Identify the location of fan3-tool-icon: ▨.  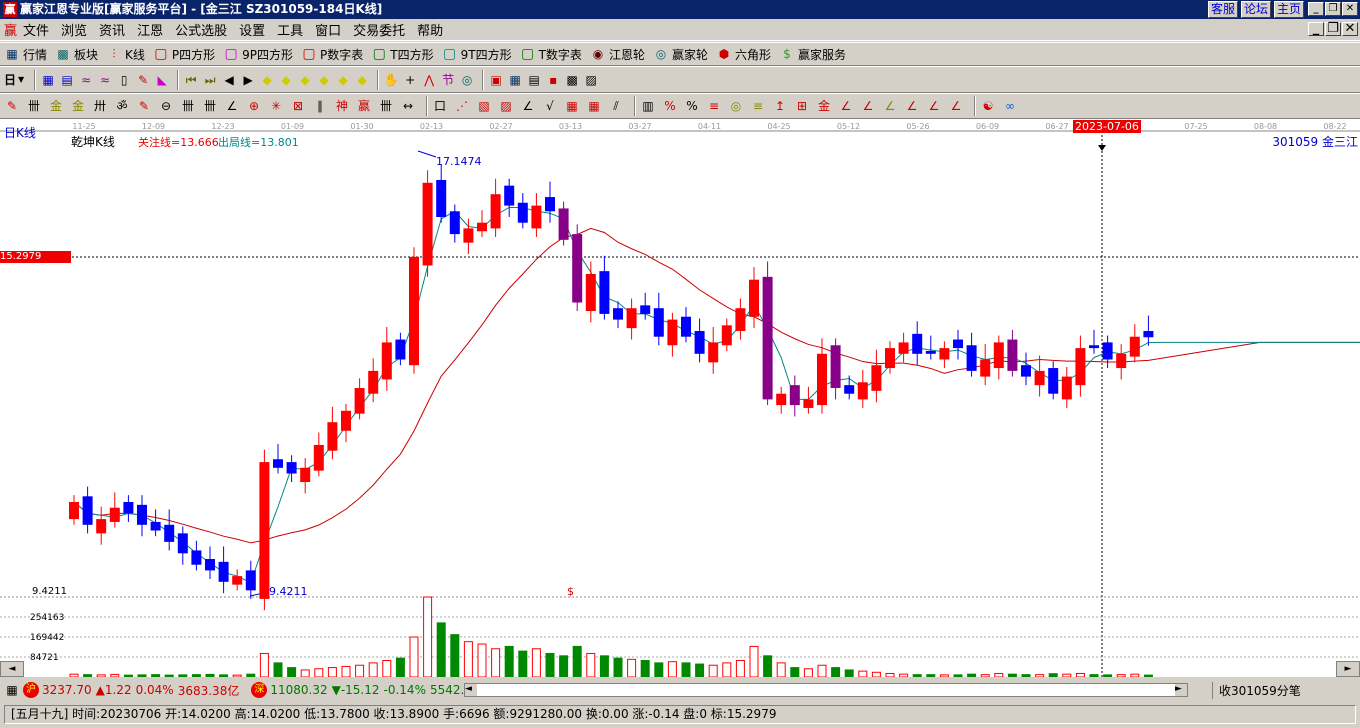
(506, 106).